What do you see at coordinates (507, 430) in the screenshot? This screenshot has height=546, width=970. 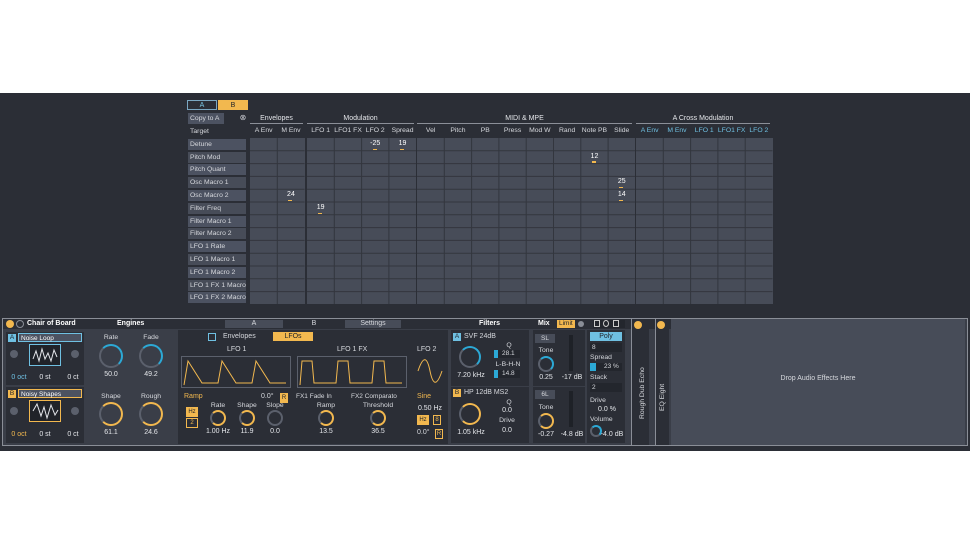 I see `filter-b-drive-value: 0.0` at bounding box center [507, 430].